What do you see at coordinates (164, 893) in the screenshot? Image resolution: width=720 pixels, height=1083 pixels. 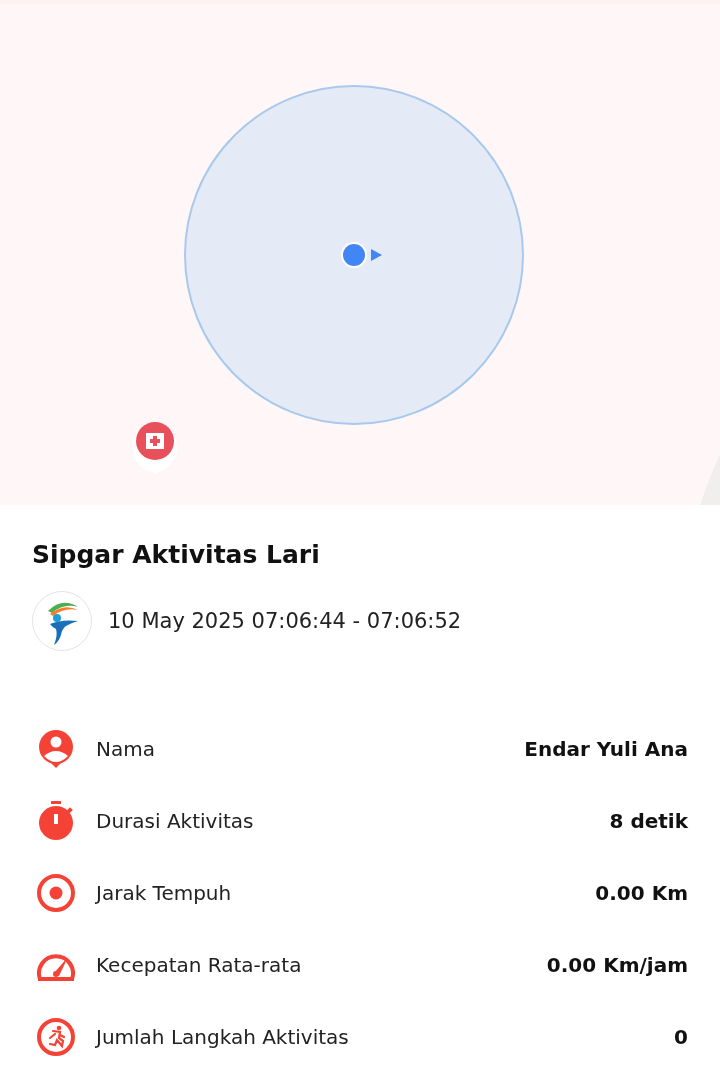 I see `stat-label: Jarak Tempuh` at bounding box center [164, 893].